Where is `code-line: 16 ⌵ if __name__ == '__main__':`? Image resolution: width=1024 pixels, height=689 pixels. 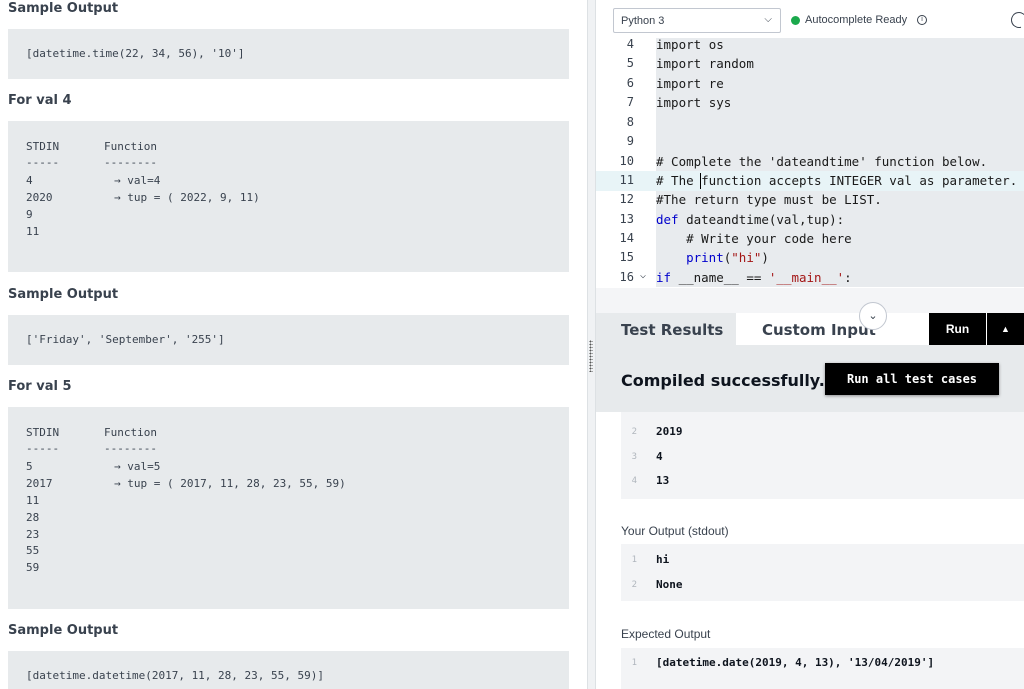
code-line: 16 ⌵ if __name__ == '__main__': is located at coordinates (810, 279).